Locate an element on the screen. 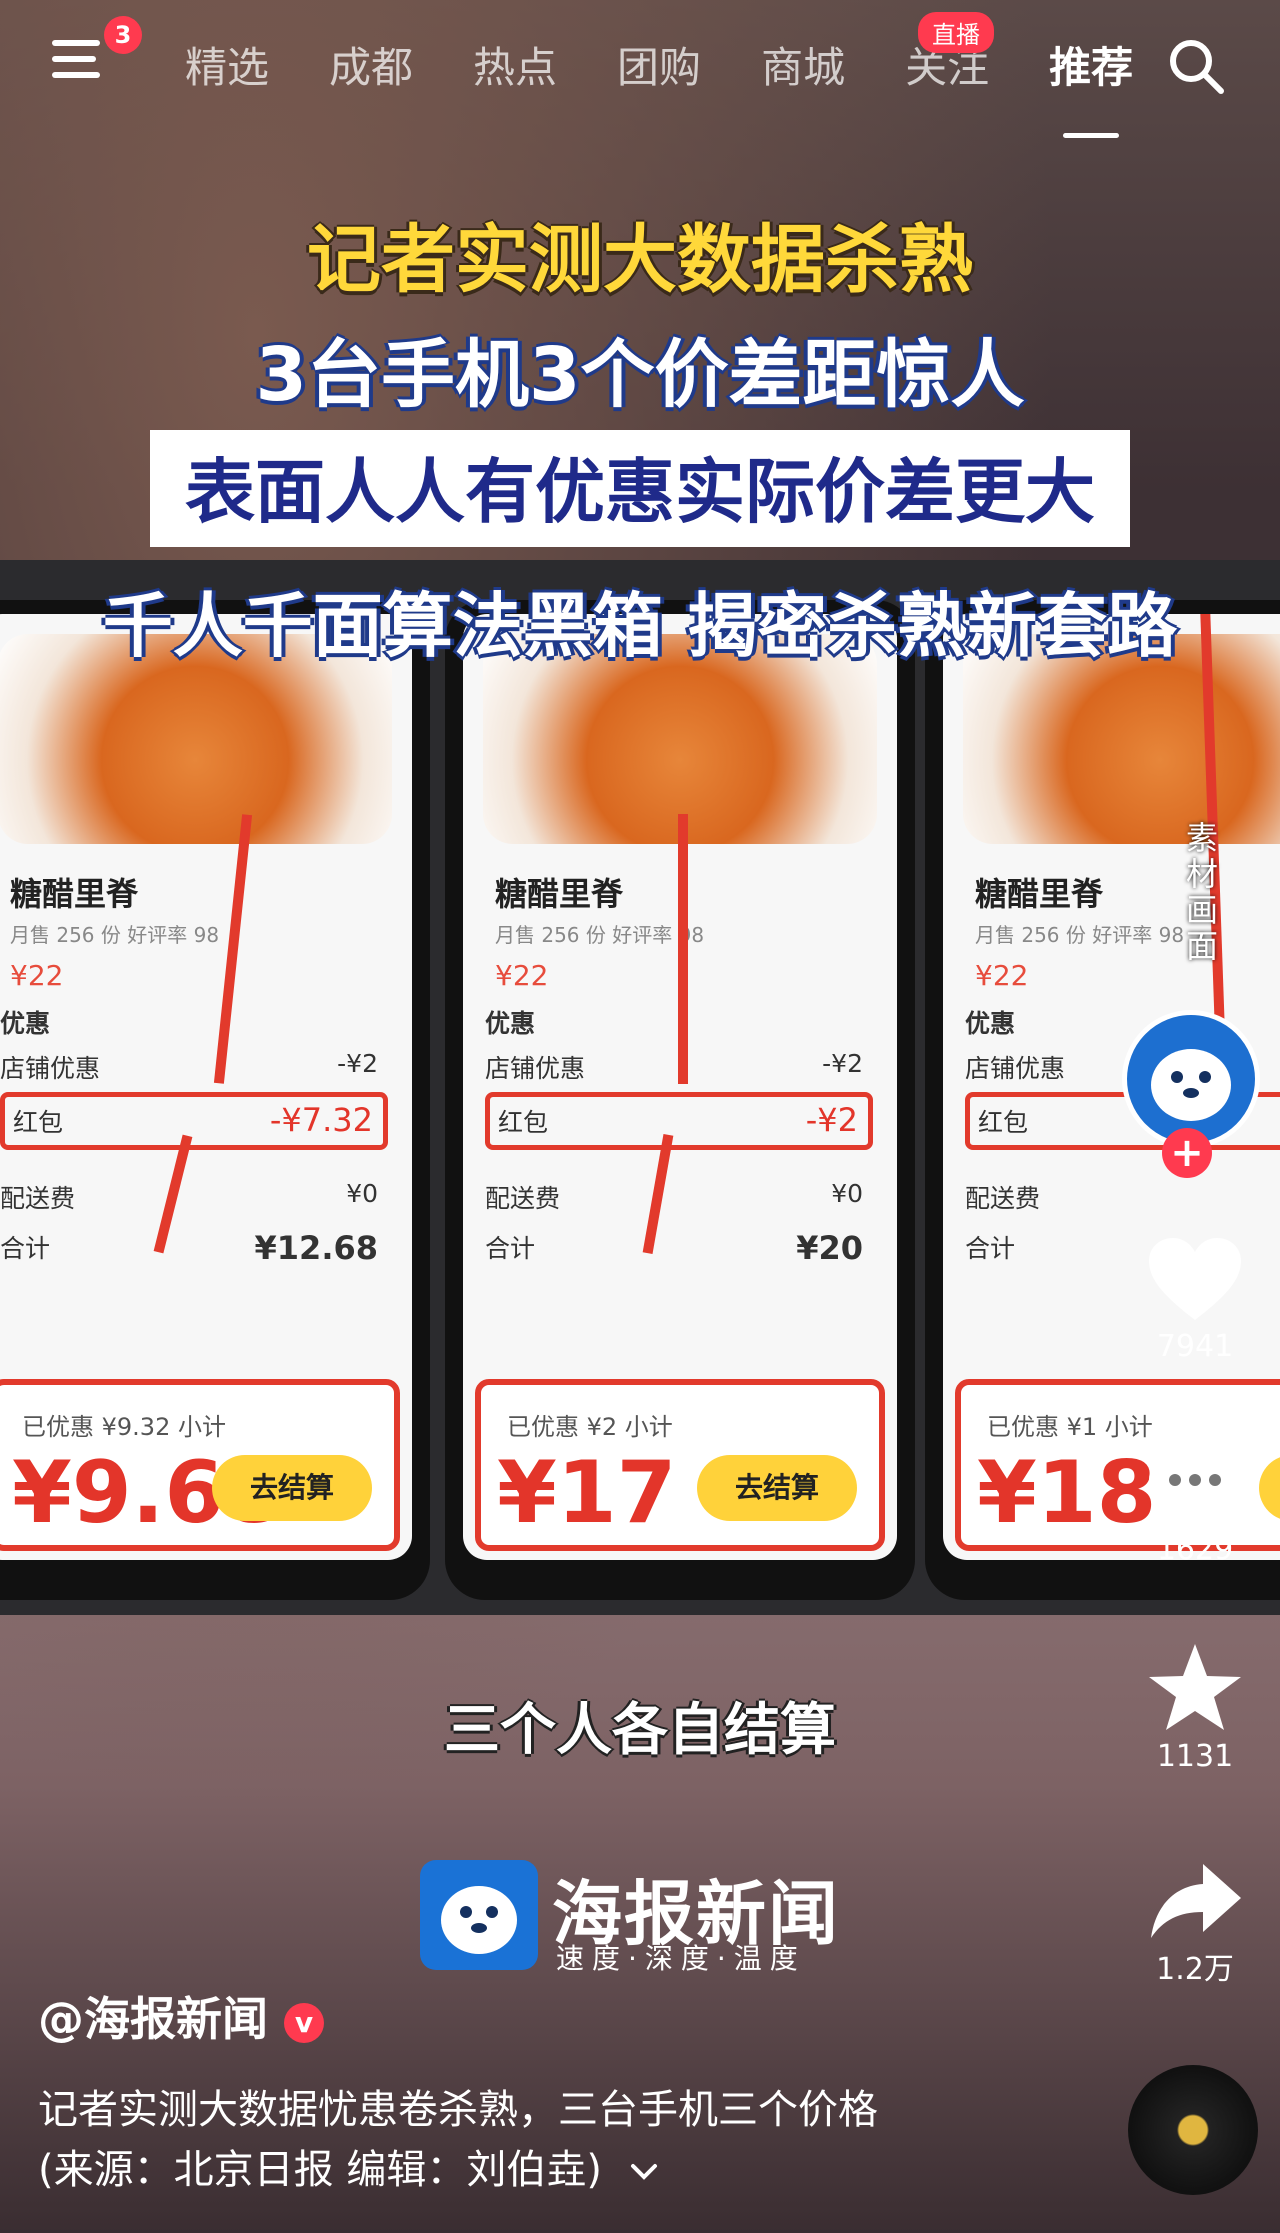  tab-redian: 热点 is located at coordinates (515, 69).